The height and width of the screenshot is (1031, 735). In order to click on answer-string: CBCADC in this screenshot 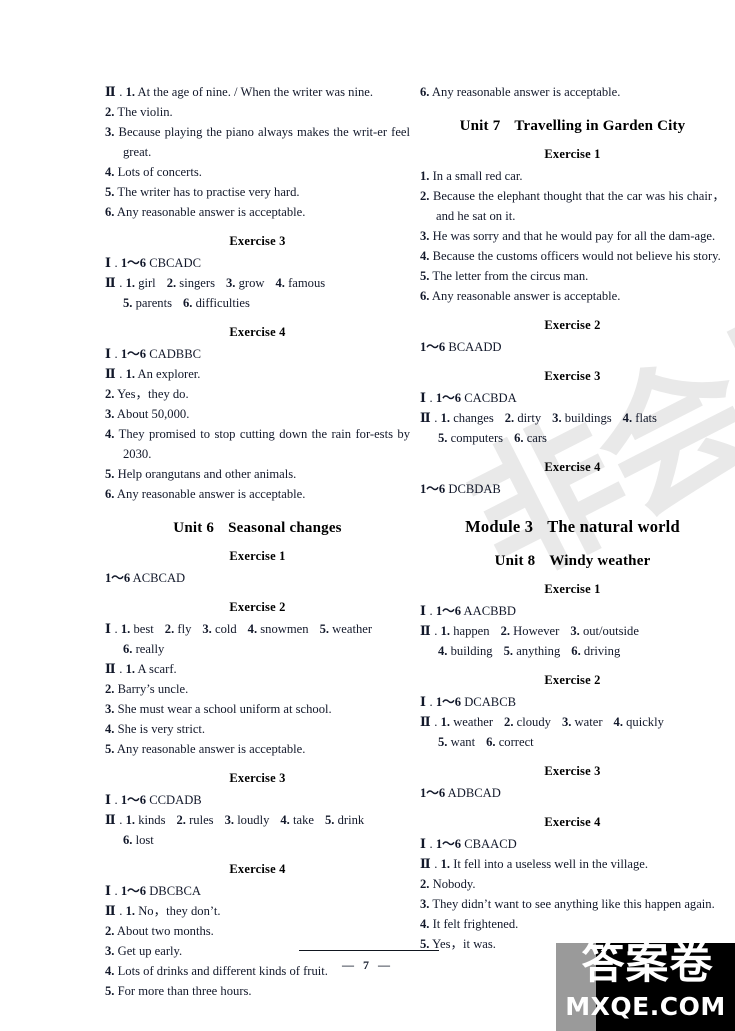, I will do `click(175, 263)`.